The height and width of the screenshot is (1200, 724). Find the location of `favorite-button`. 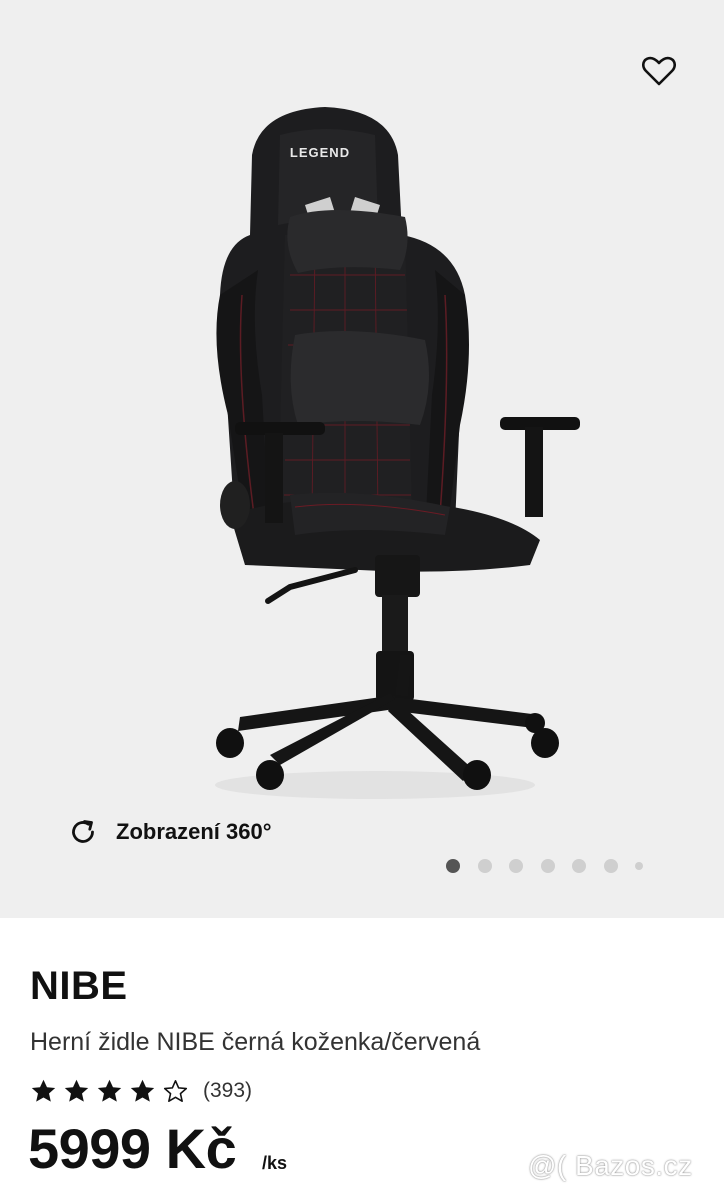

favorite-button is located at coordinates (659, 71).